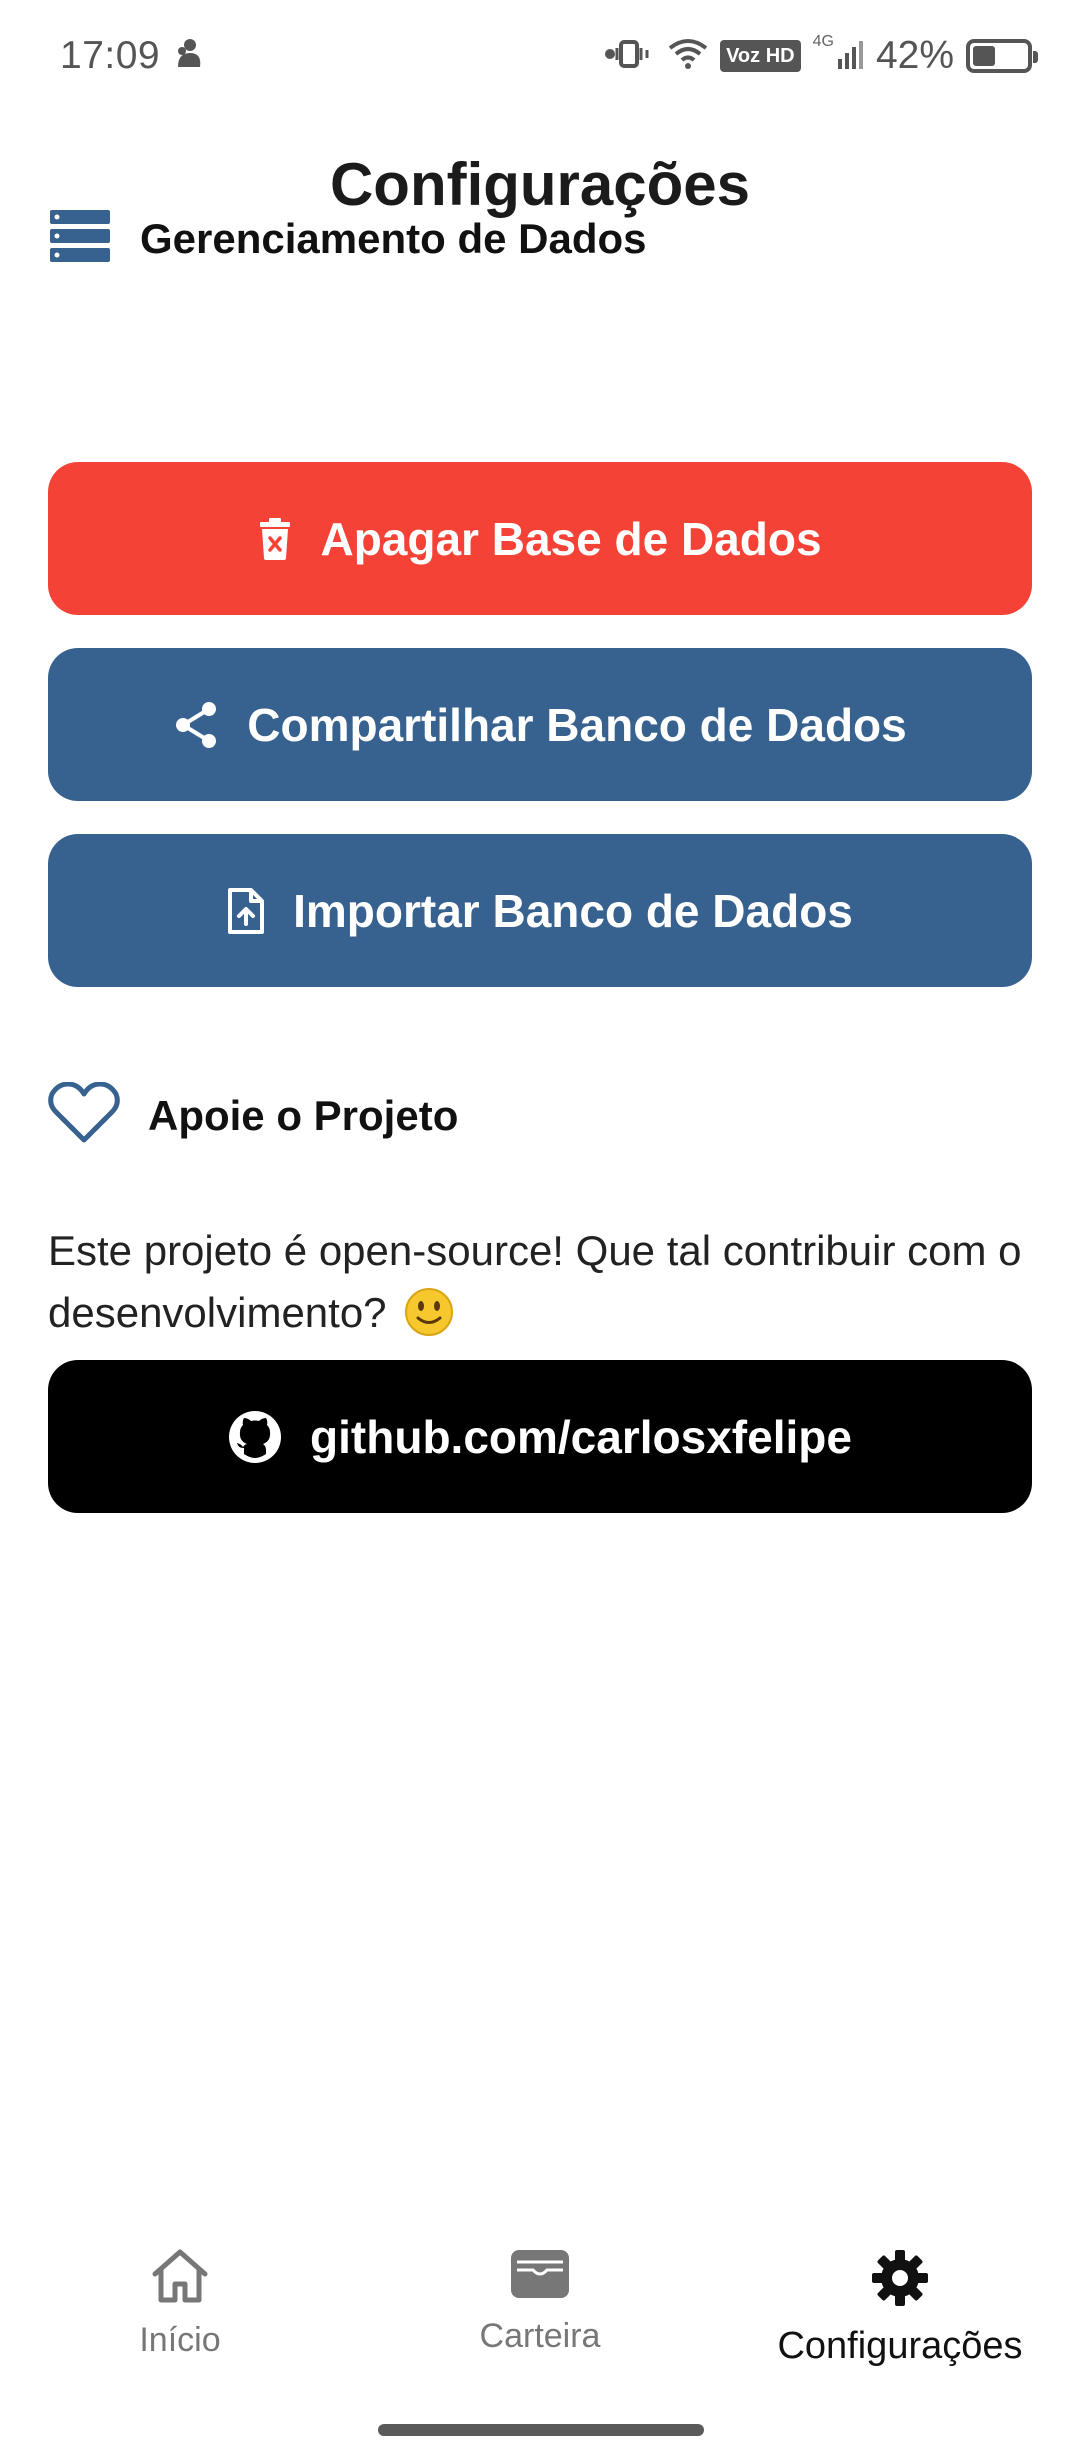 The height and width of the screenshot is (2460, 1080). Describe the element at coordinates (571, 538) in the screenshot. I see `delete-database-label: Apagar Base de Dados` at that location.